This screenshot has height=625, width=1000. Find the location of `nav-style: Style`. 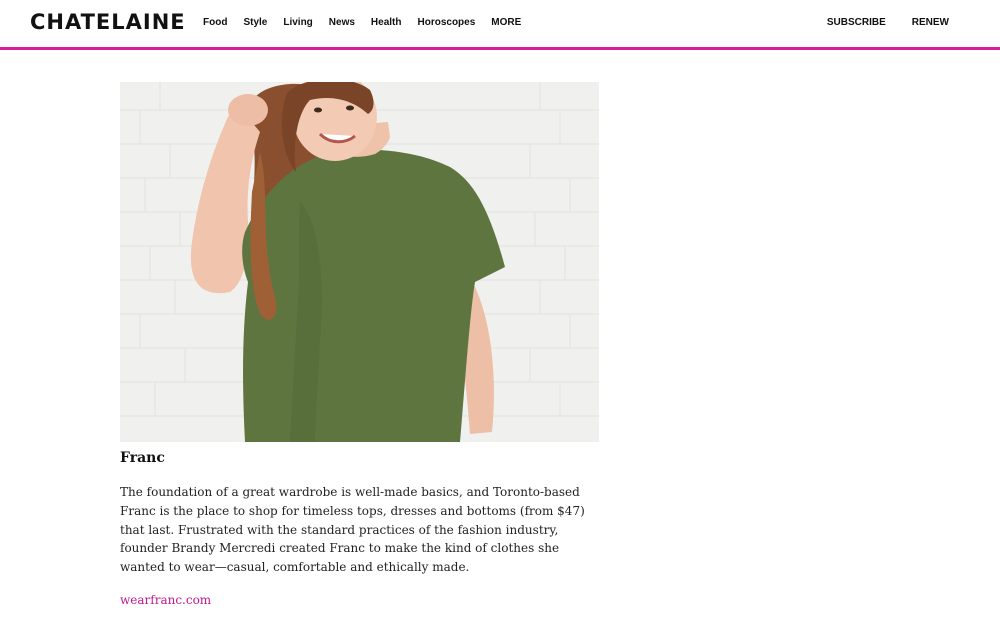

nav-style: Style is located at coordinates (255, 23).